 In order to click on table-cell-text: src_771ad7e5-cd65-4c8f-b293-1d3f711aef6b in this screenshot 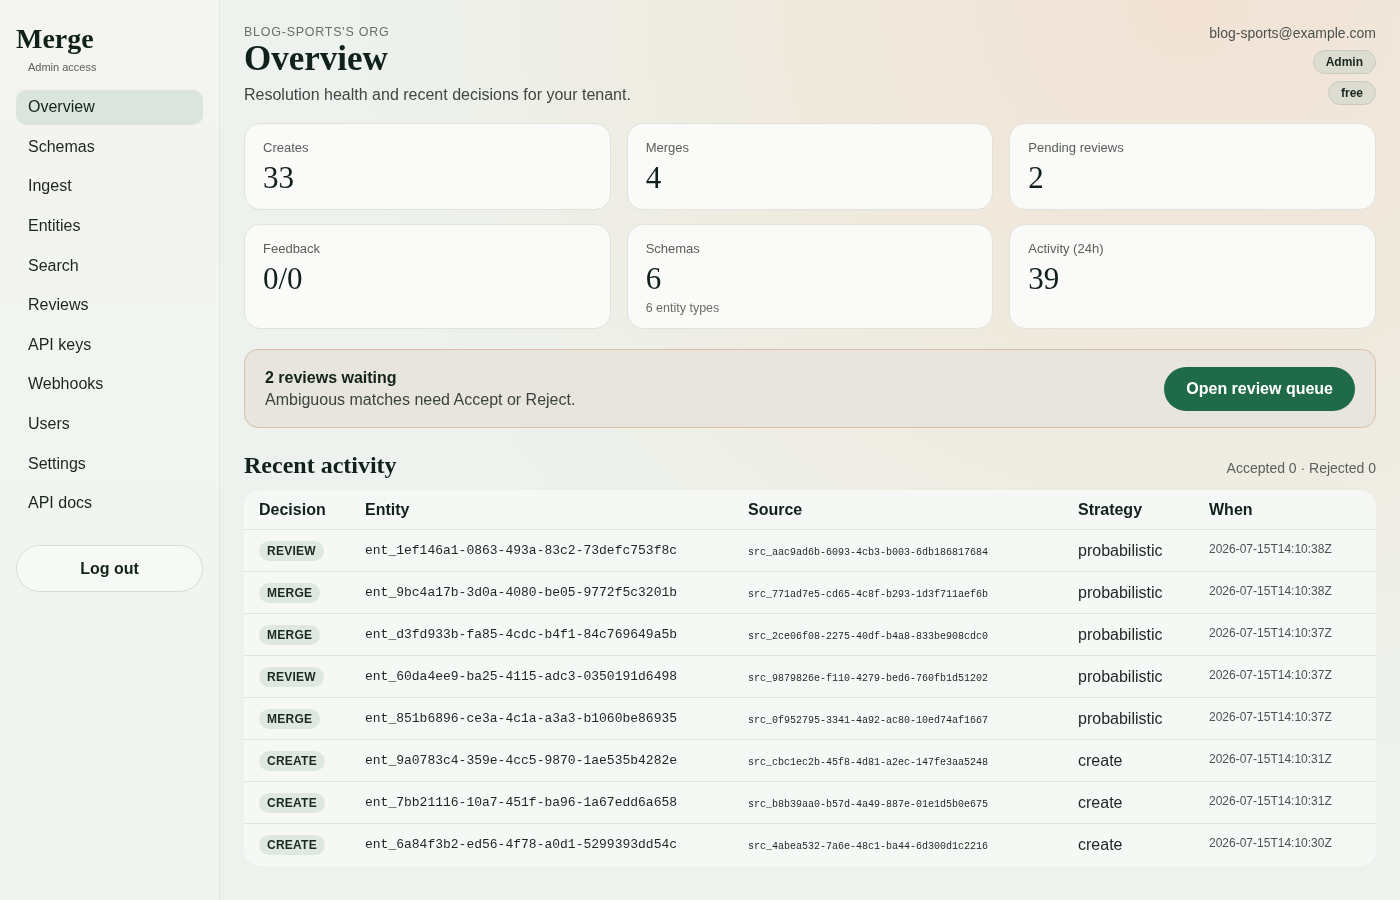, I will do `click(868, 594)`.